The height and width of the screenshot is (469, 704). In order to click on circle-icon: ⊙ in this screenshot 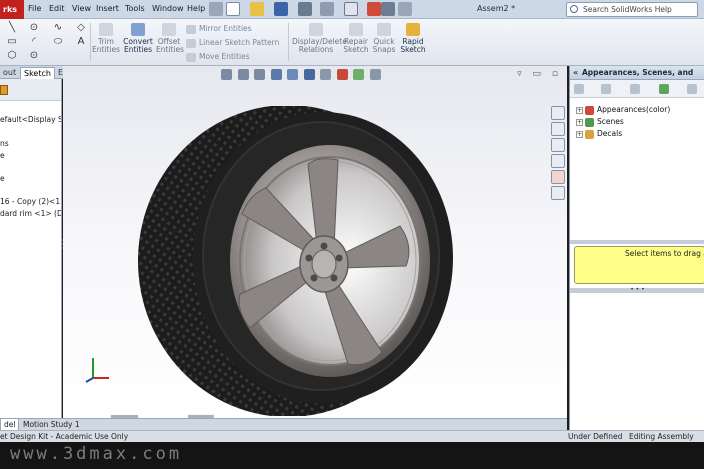, I will do `click(34, 28)`.